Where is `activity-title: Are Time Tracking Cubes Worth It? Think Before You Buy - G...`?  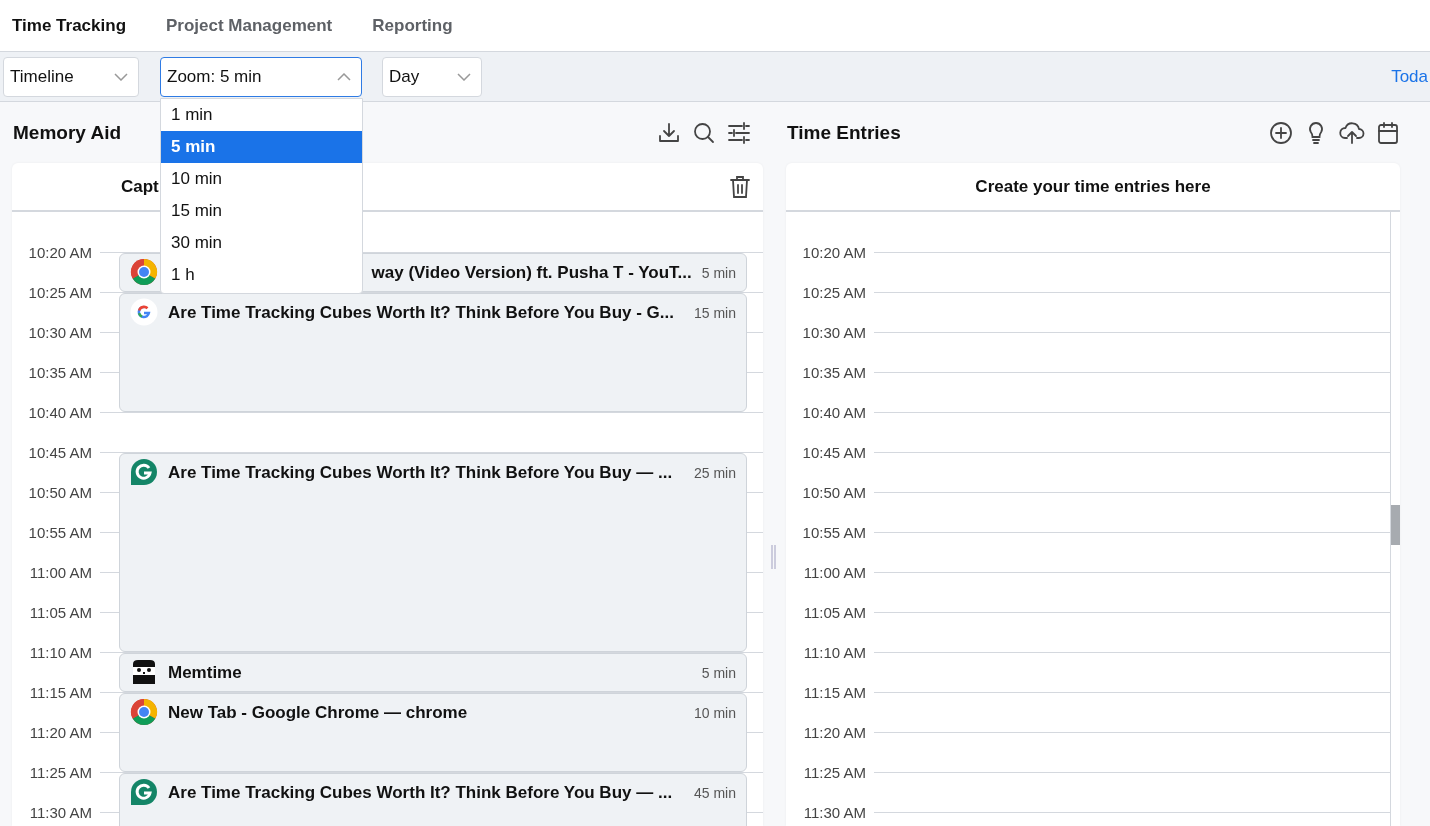 activity-title: Are Time Tracking Cubes Worth It? Think Before You Buy - G... is located at coordinates (421, 313).